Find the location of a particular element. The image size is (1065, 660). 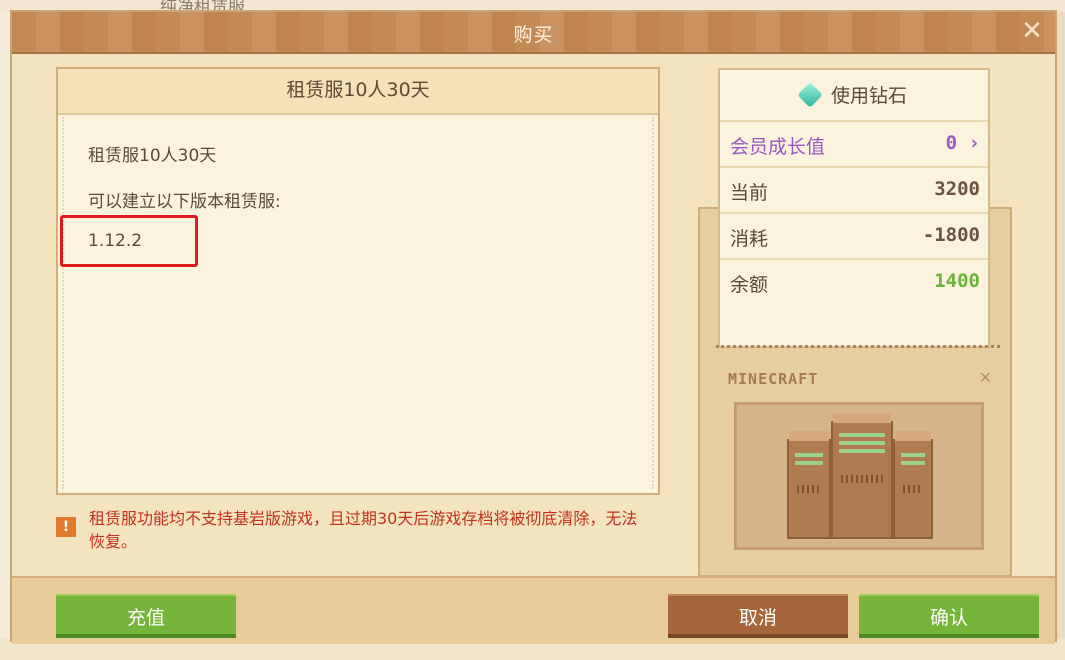

member-growth-label: 会员成长值 is located at coordinates (778, 147).